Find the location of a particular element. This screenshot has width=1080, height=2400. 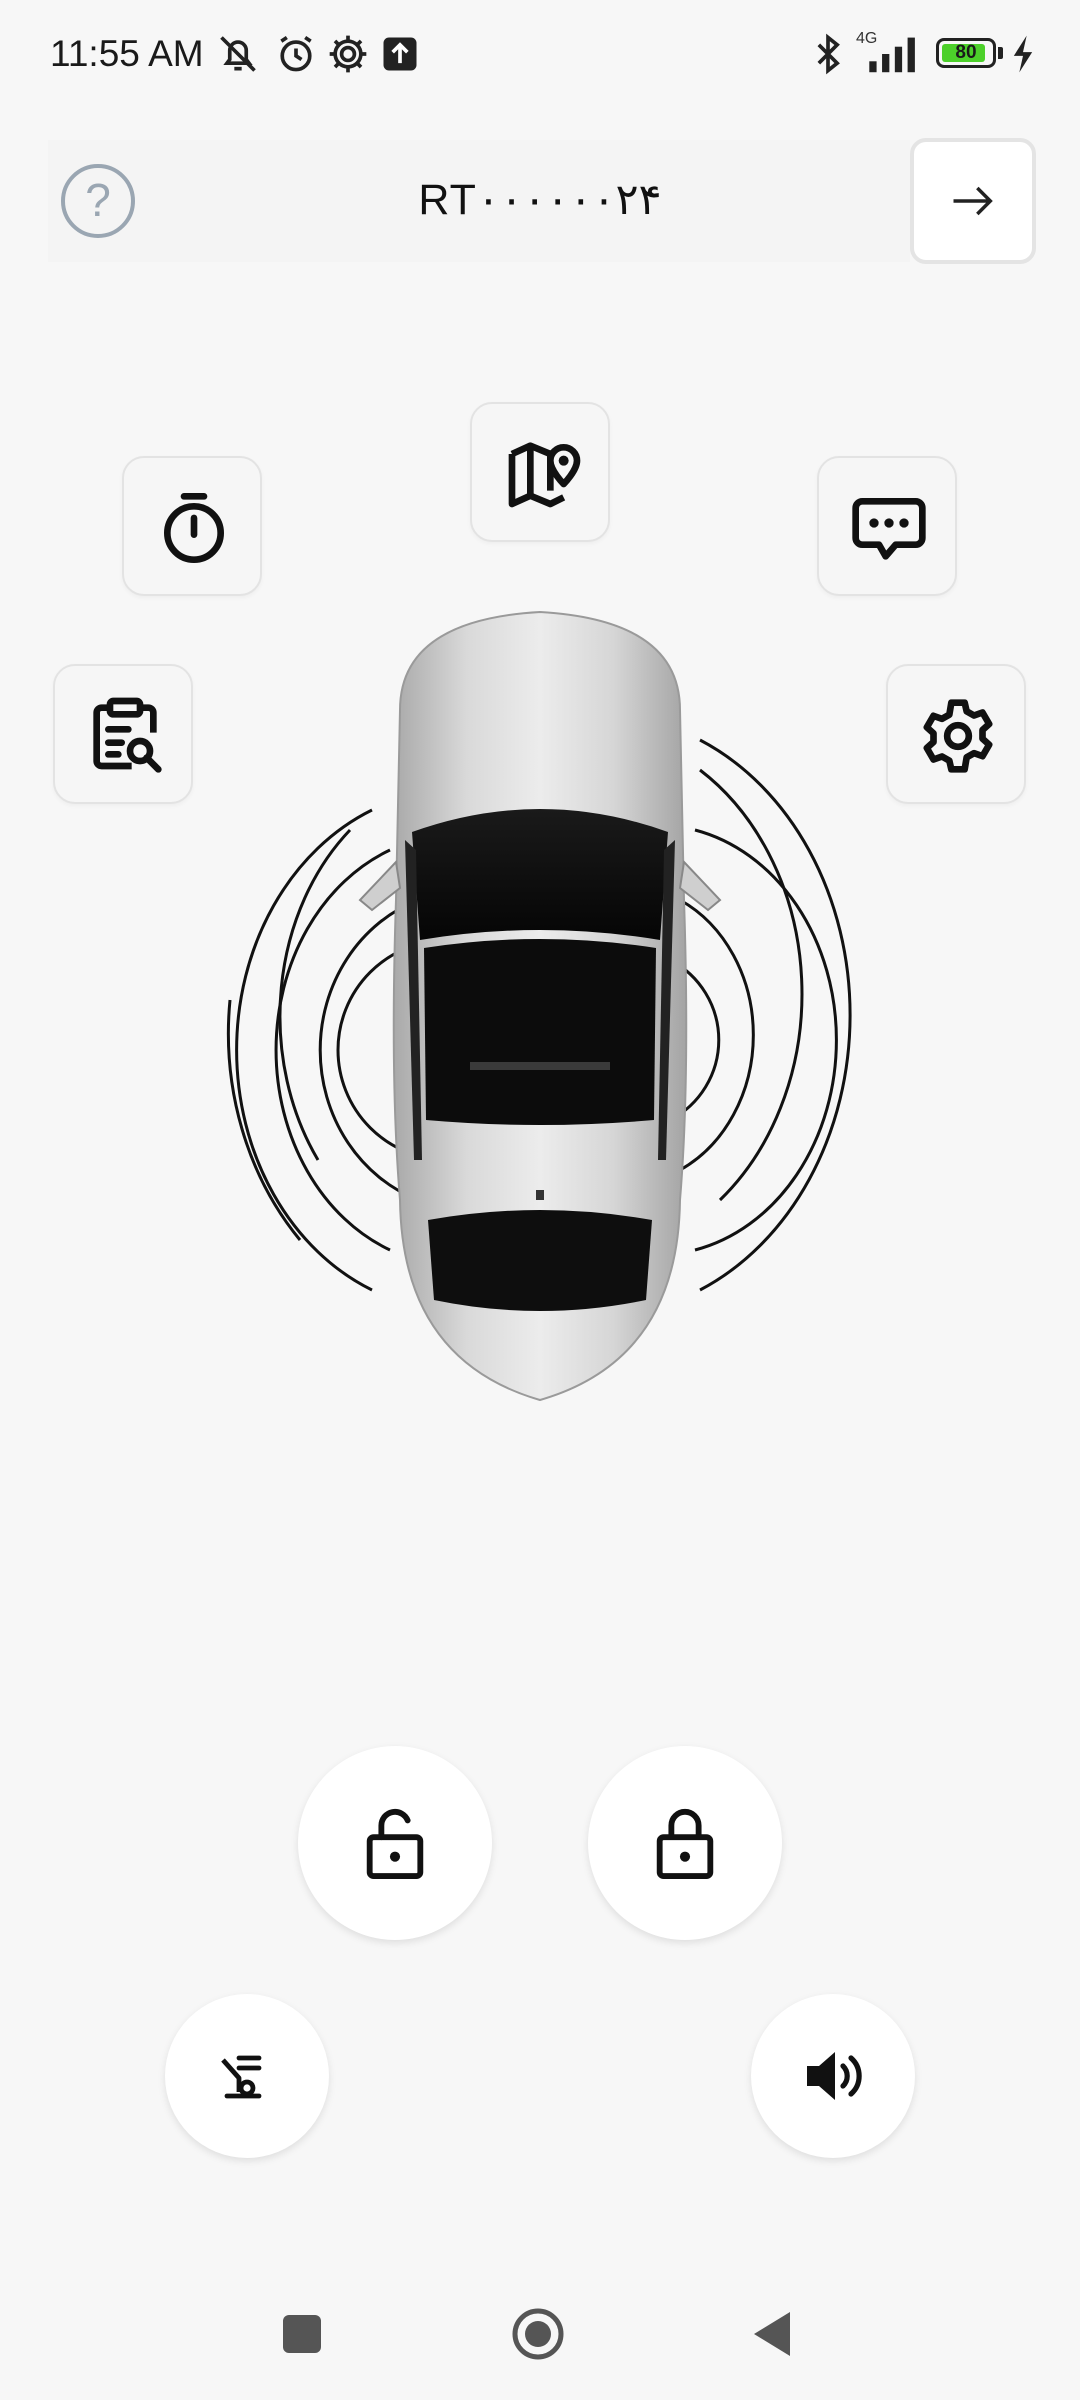

back-icon is located at coordinates (772, 2334).